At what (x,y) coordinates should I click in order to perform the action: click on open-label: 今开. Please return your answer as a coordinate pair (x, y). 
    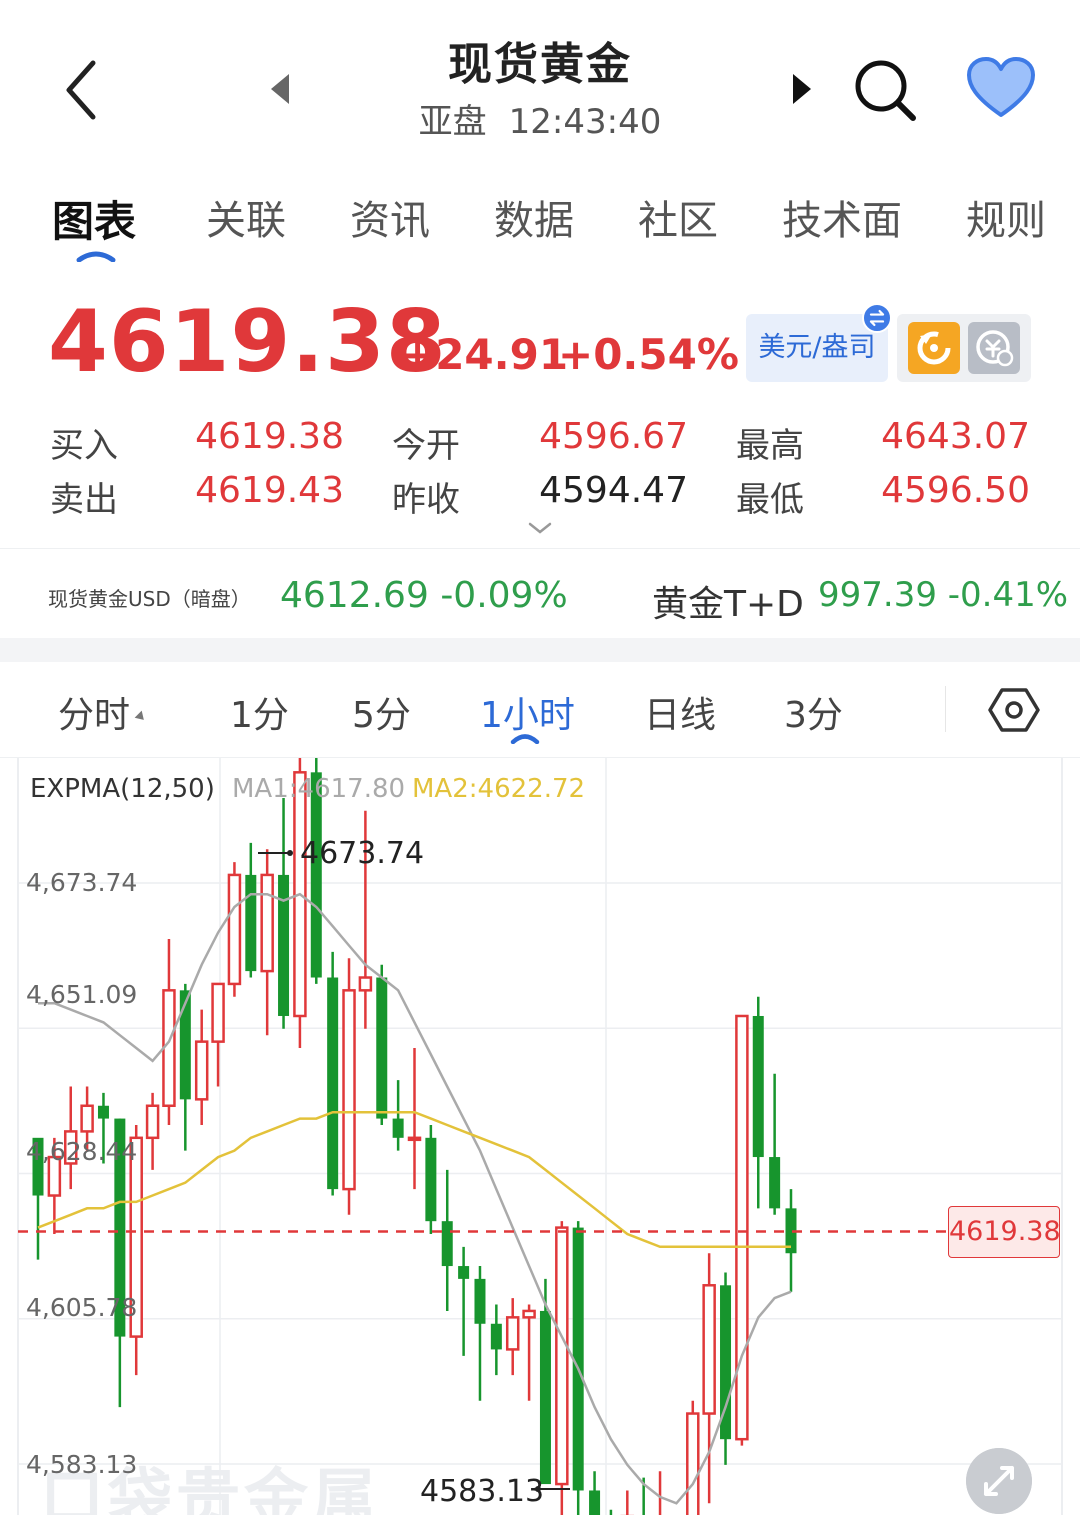
    Looking at the image, I should click on (426, 446).